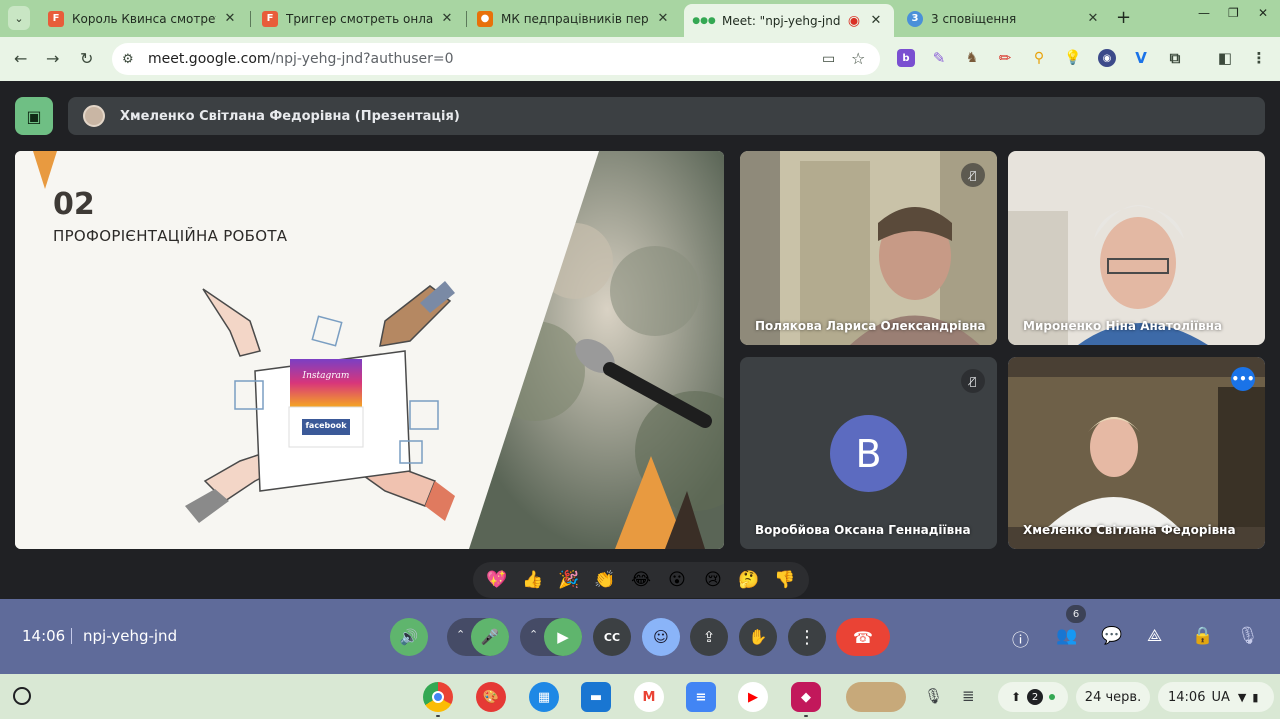  I want to click on back-icon: ←, so click(20, 58).